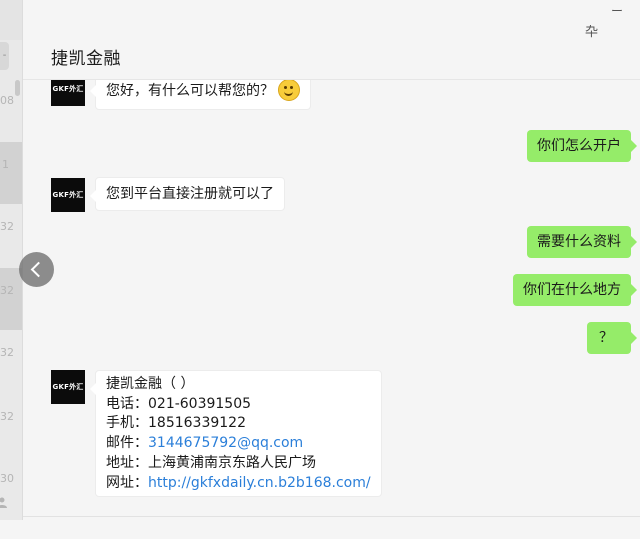  What do you see at coordinates (579, 242) in the screenshot?
I see `message-text: 需要什么资料` at bounding box center [579, 242].